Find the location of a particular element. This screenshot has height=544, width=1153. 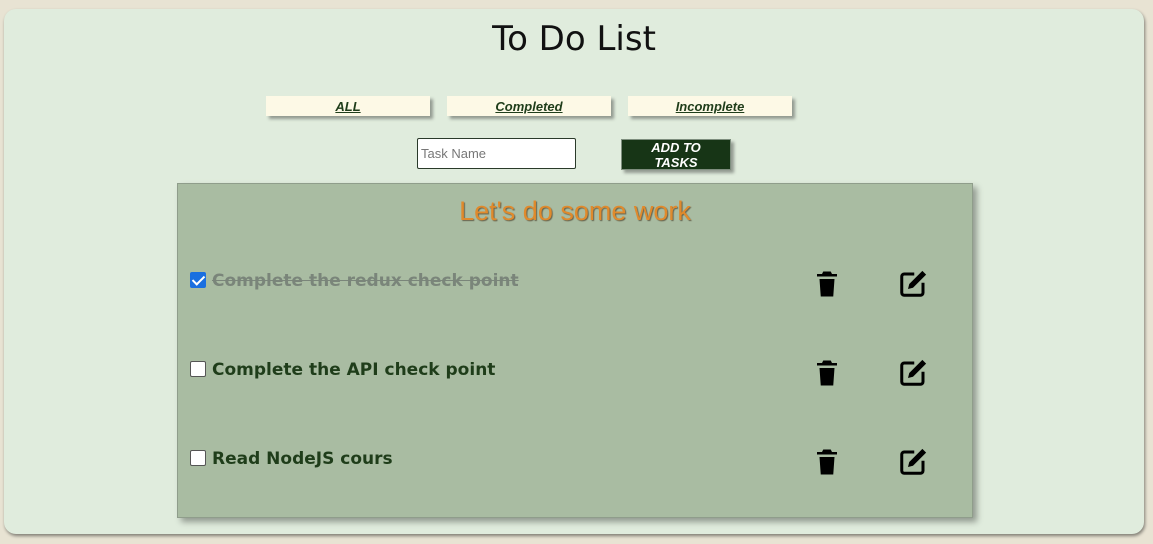

filter-completed-button: Completed is located at coordinates (529, 106).